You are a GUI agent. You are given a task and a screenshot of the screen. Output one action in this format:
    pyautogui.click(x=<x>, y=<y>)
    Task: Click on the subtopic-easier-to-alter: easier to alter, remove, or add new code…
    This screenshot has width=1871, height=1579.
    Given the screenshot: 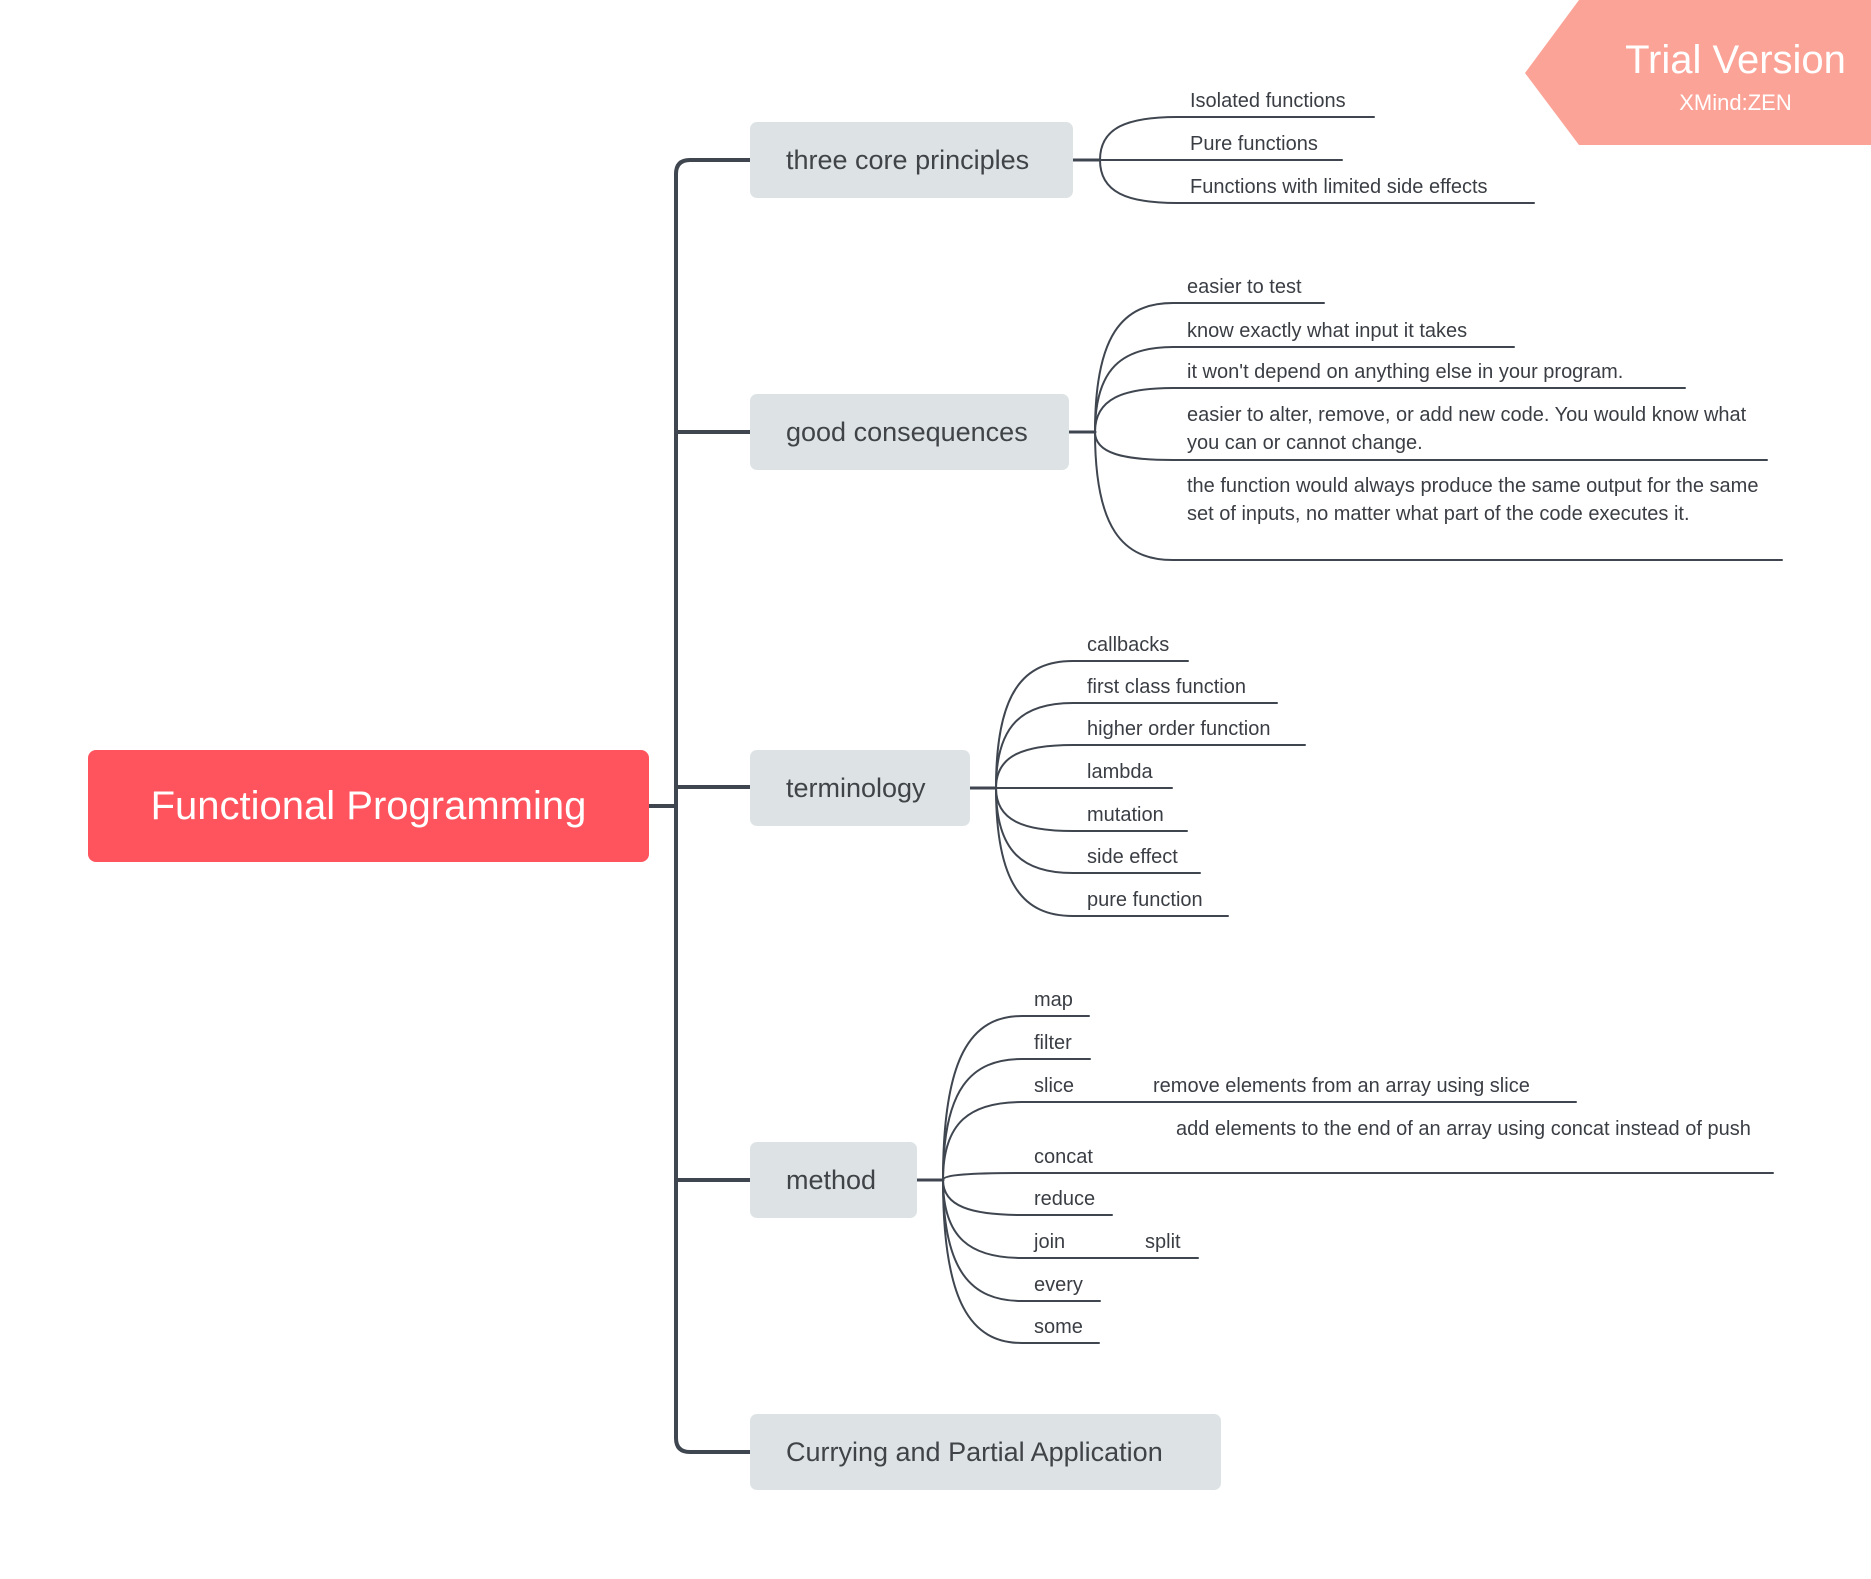 What is the action you would take?
    pyautogui.click(x=1472, y=429)
    